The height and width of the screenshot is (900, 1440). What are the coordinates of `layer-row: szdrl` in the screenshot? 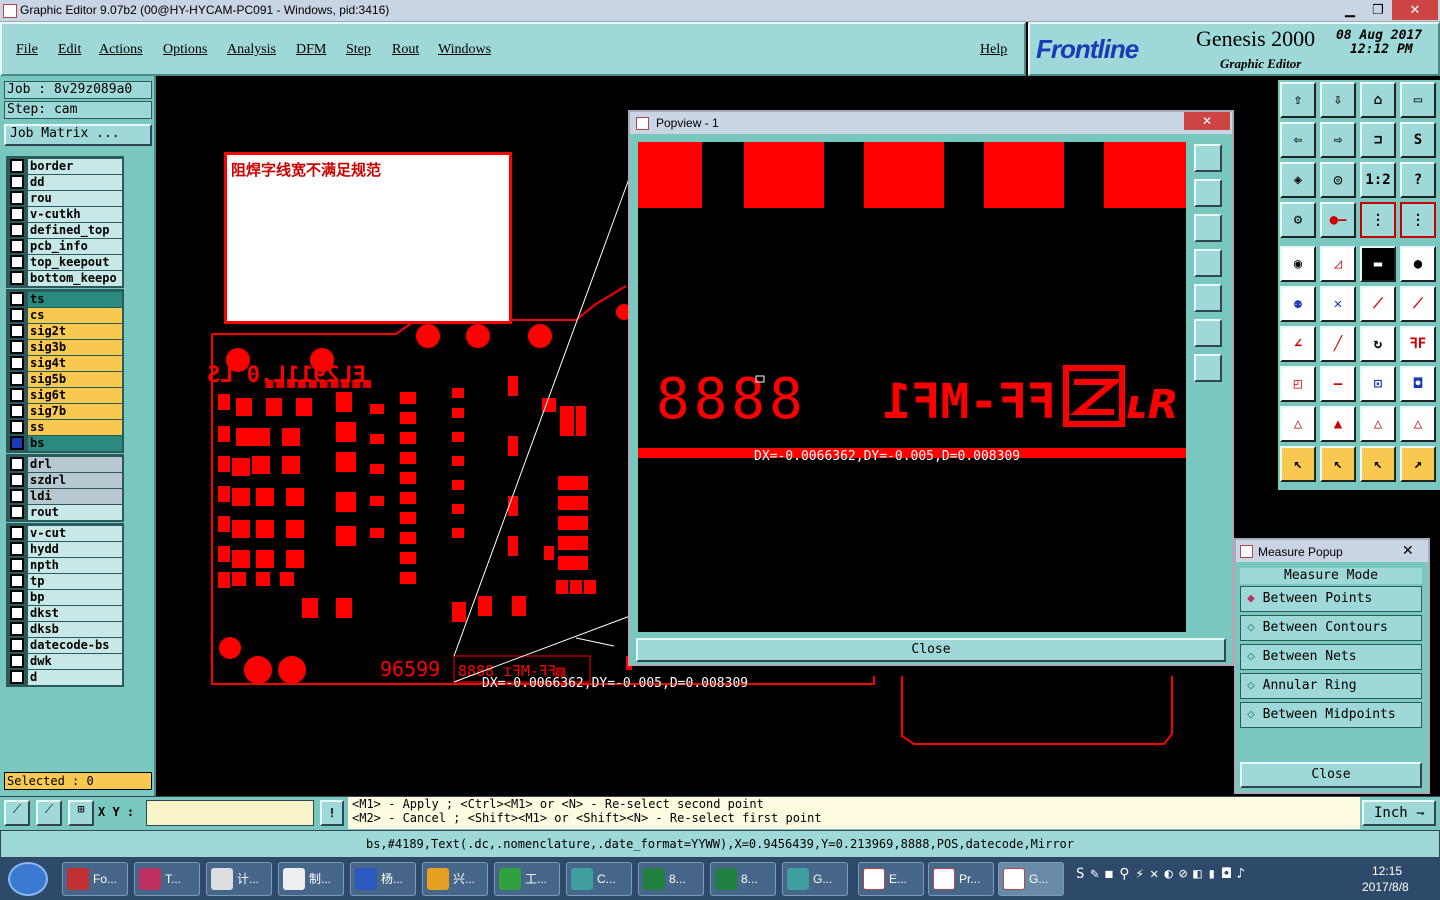 It's located at (65, 480).